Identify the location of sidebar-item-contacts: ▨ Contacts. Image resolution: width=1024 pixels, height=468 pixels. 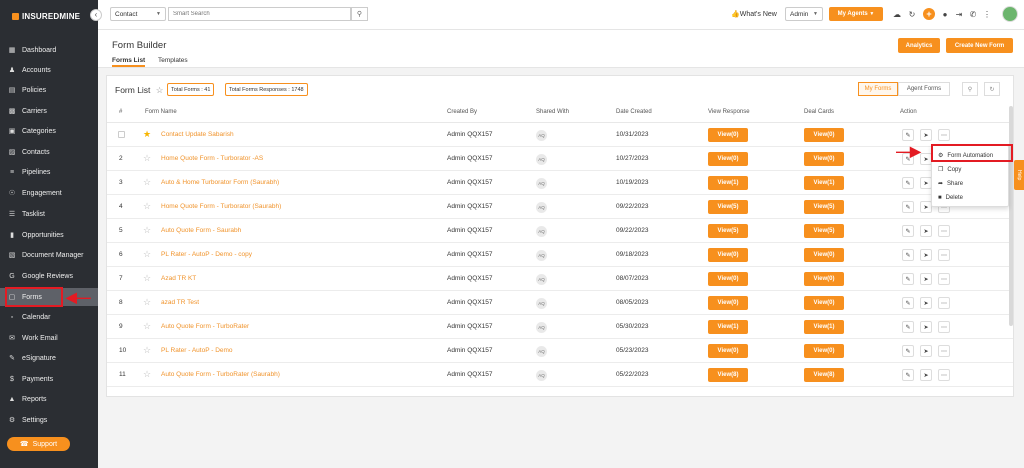
(49, 152).